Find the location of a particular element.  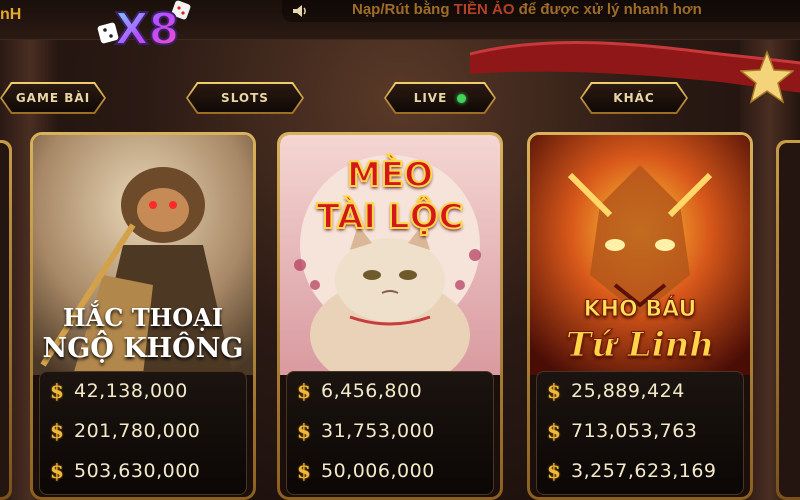

jackpot-value: 50,006,000 is located at coordinates (378, 471).